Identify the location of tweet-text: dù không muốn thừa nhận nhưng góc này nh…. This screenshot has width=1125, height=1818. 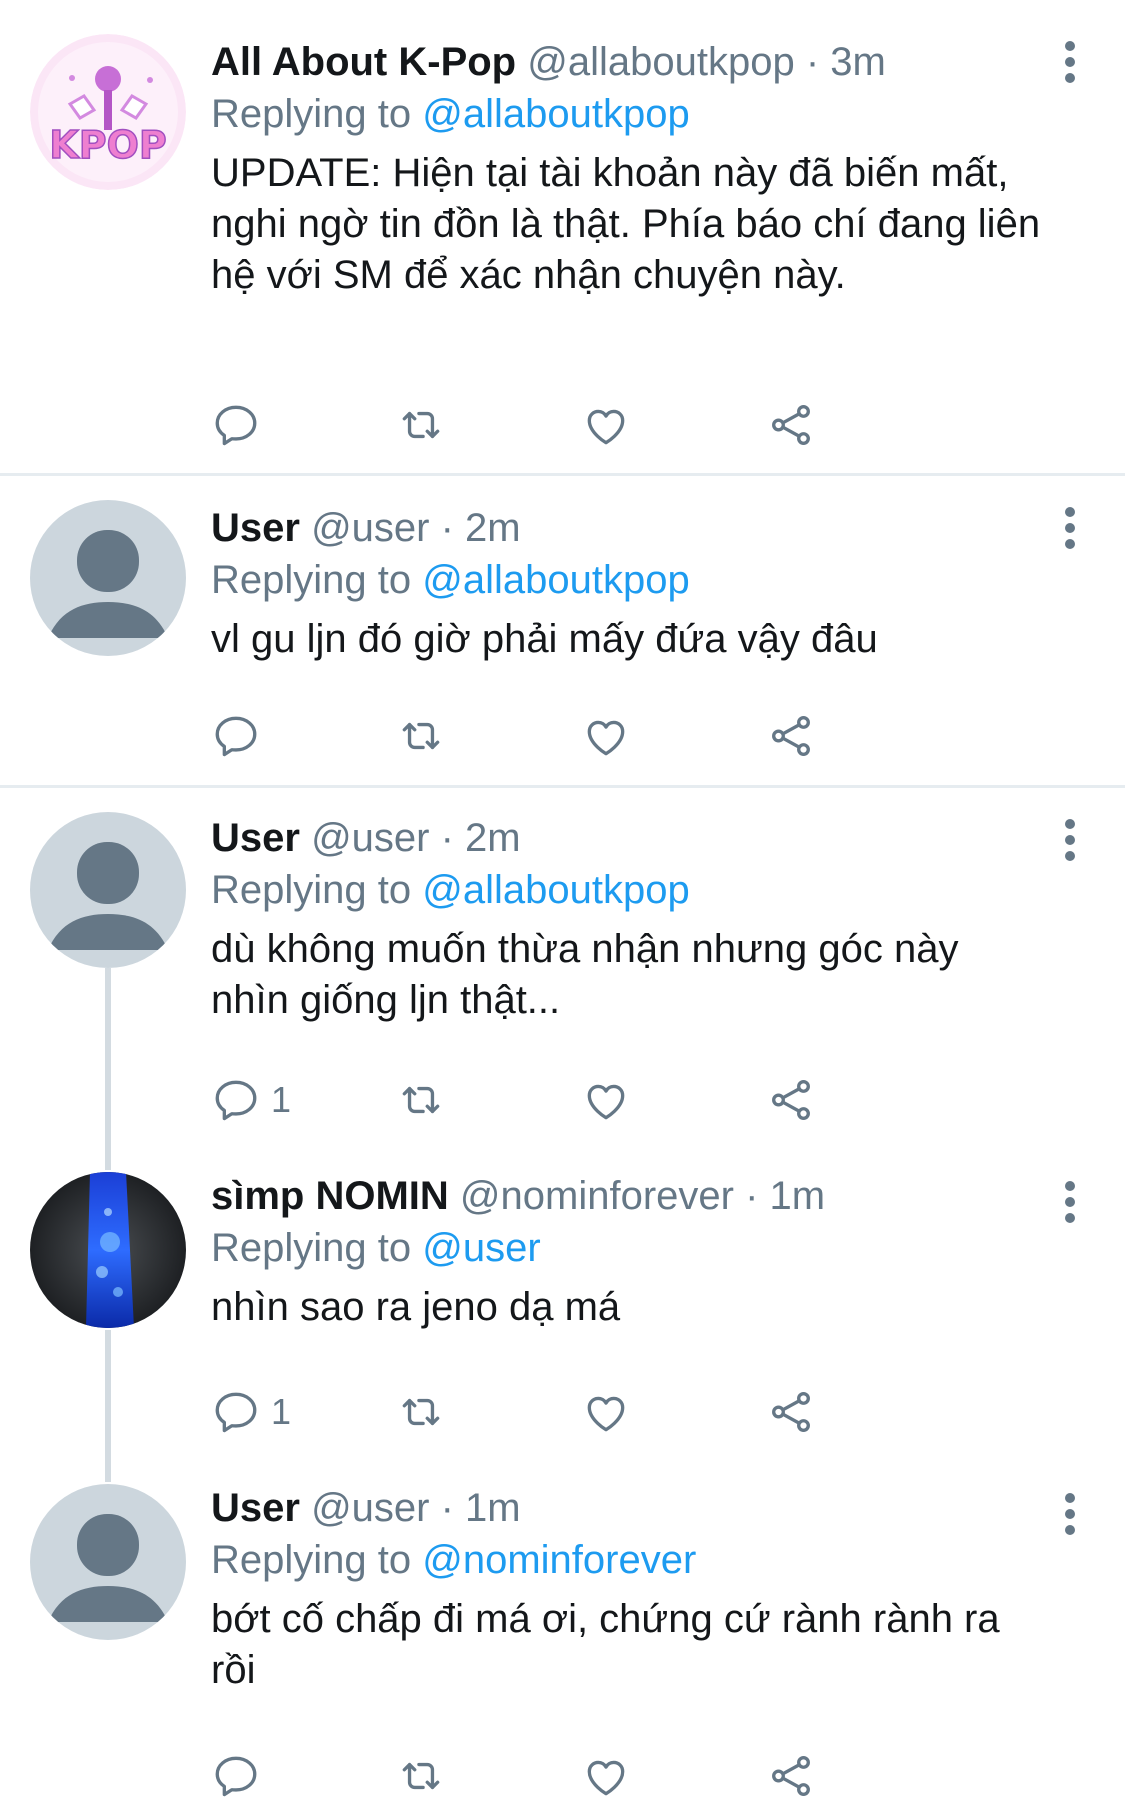
(585, 974).